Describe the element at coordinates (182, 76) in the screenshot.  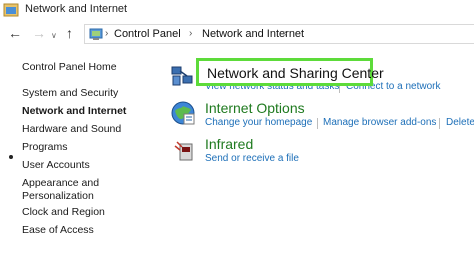
I see `network-sharing-icon` at that location.